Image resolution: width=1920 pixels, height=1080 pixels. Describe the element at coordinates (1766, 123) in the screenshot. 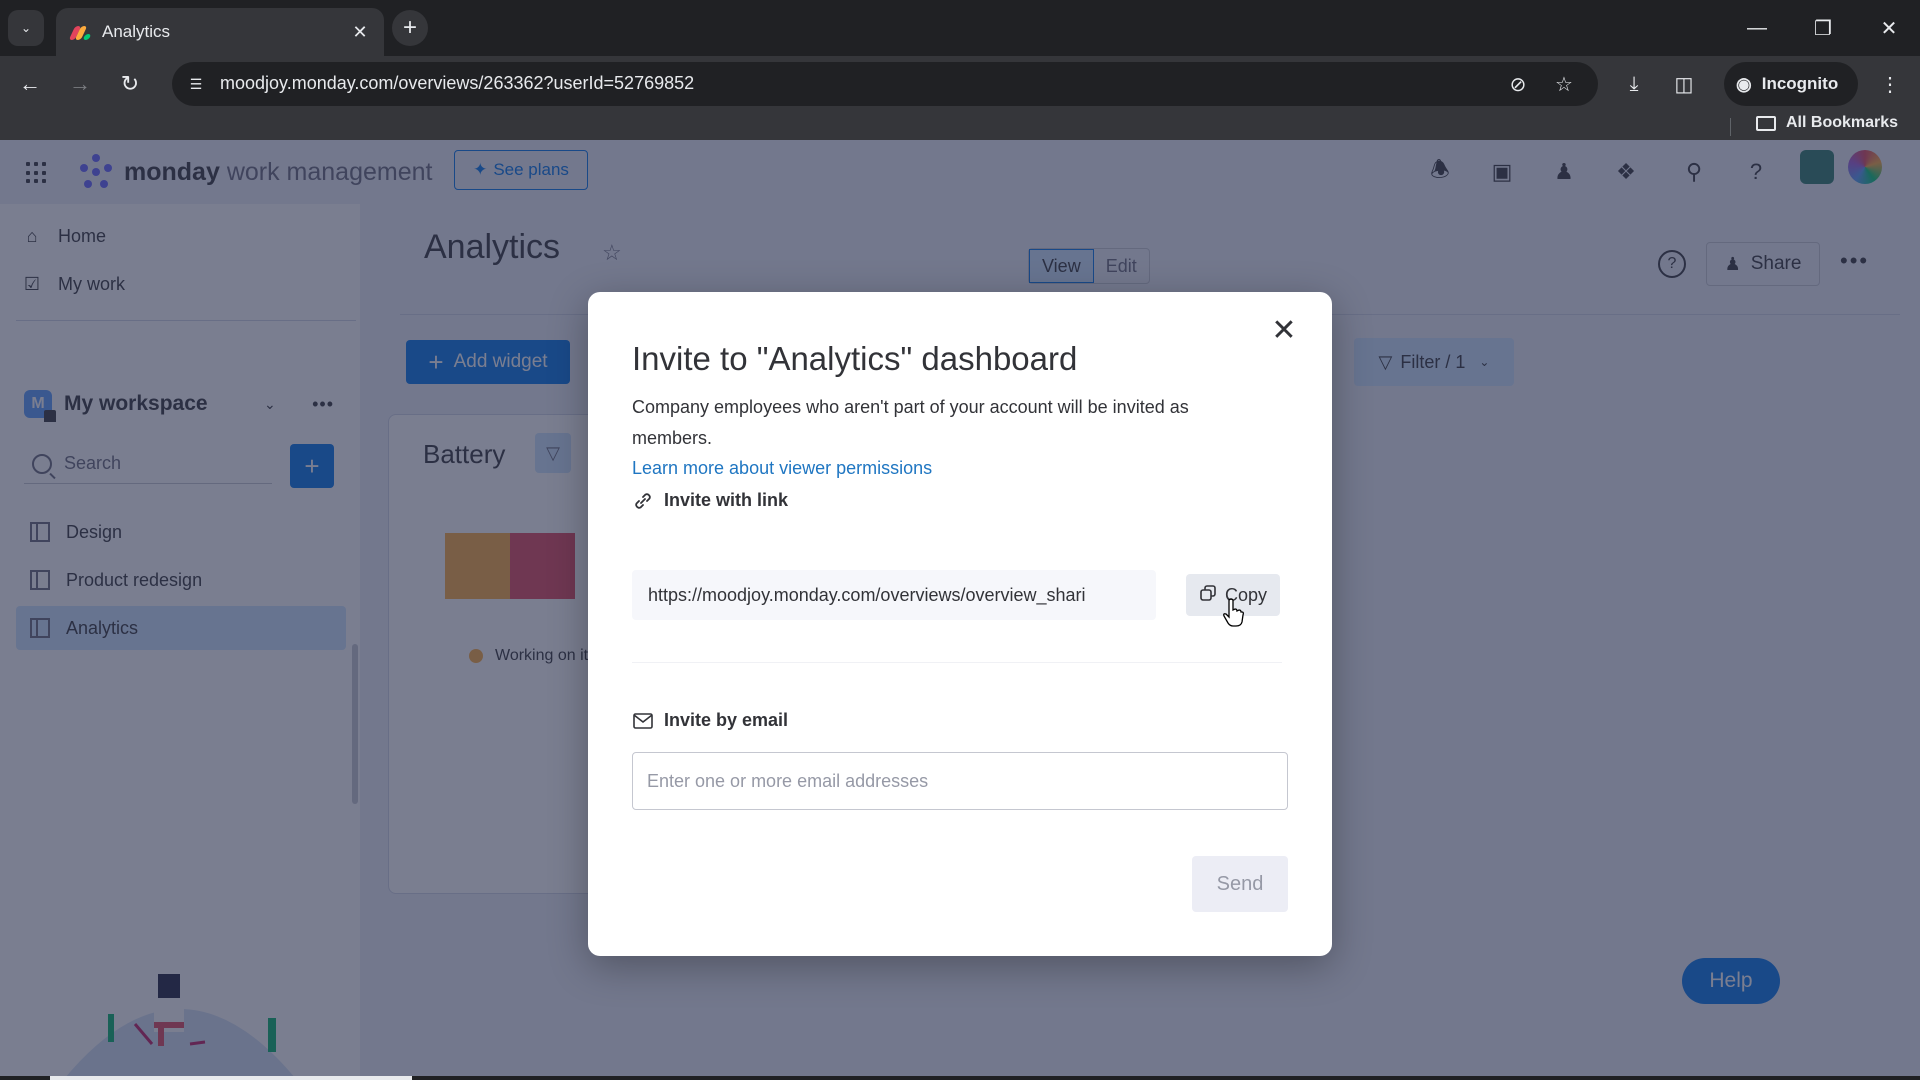

I see `folder-icon` at that location.